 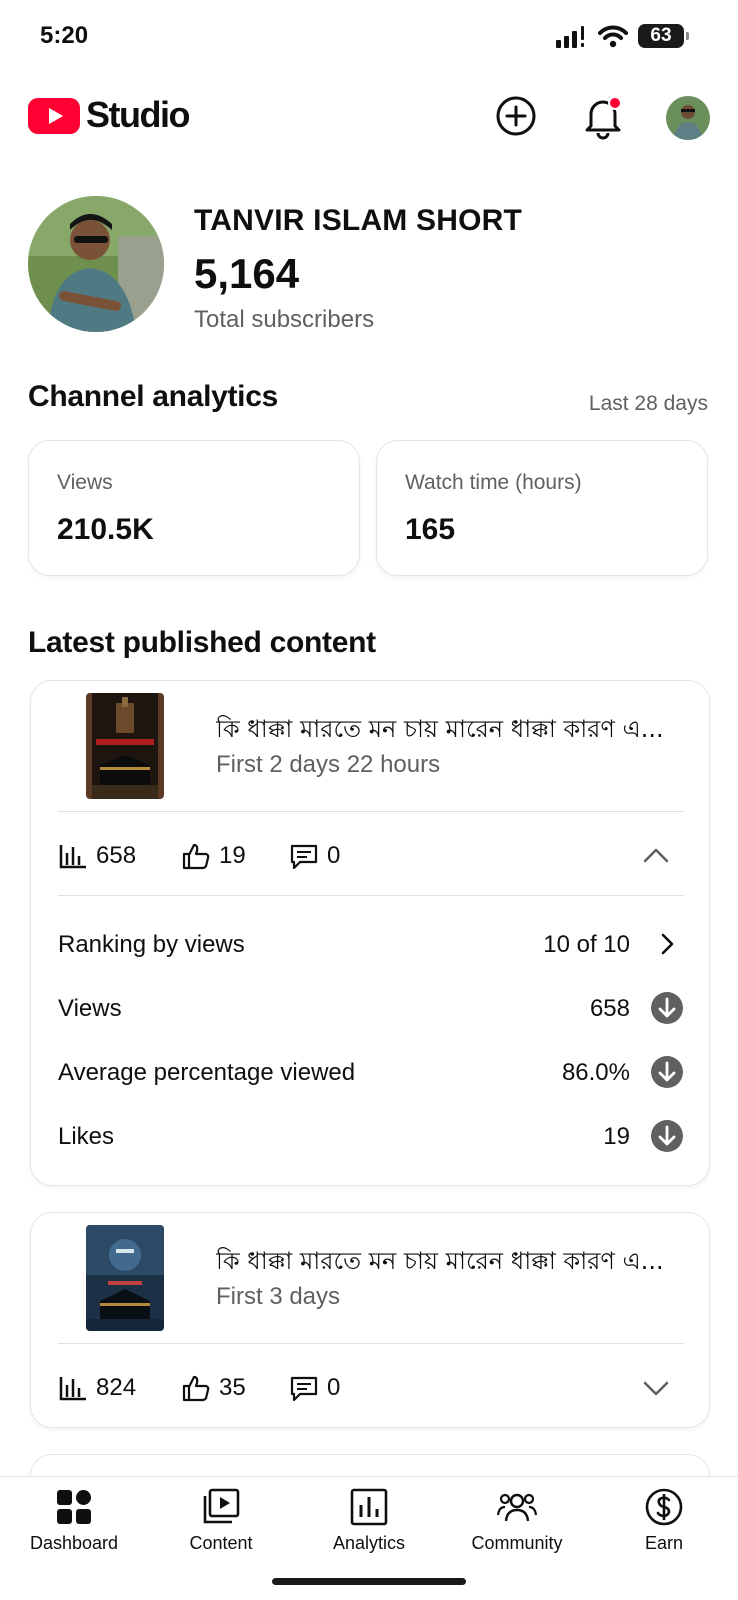 What do you see at coordinates (371, 1009) in the screenshot?
I see `views-row: Views 658` at bounding box center [371, 1009].